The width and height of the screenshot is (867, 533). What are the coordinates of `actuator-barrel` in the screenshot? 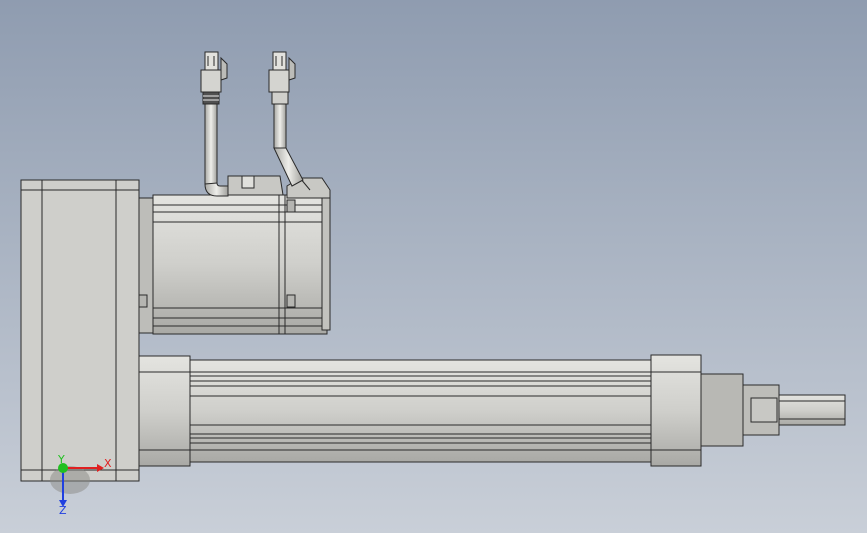 It's located at (420, 411).